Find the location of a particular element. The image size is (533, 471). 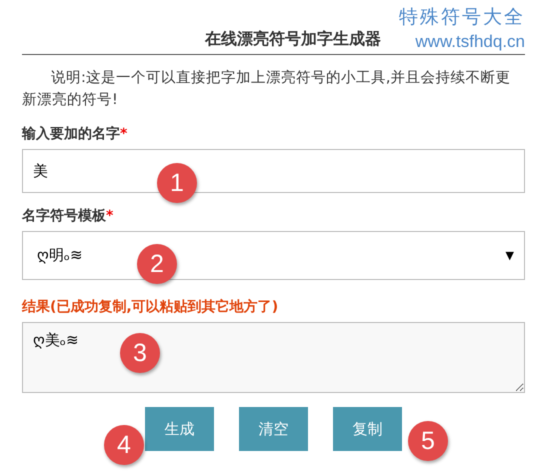

callout-number: 5 is located at coordinates (428, 441).